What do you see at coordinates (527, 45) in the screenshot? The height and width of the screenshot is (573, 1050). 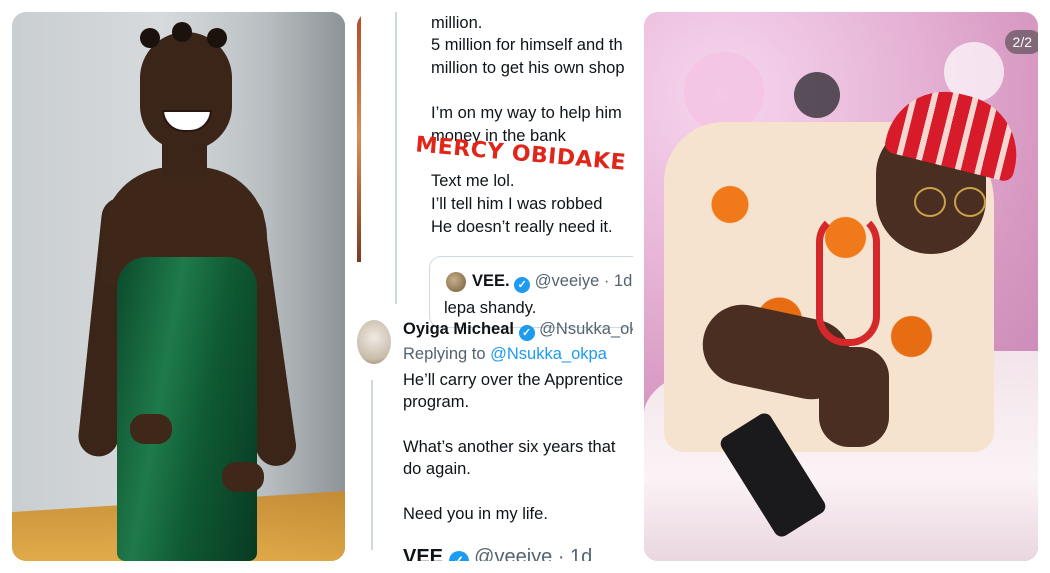 I see `tweet-text-line: 5 million for himself and th` at bounding box center [527, 45].